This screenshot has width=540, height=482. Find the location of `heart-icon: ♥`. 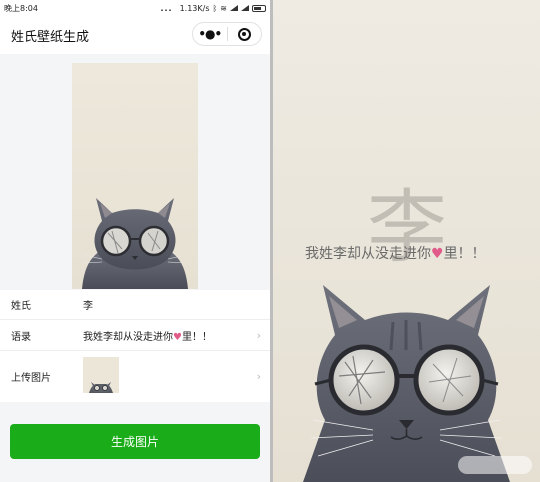

heart-icon: ♥ is located at coordinates (177, 337).